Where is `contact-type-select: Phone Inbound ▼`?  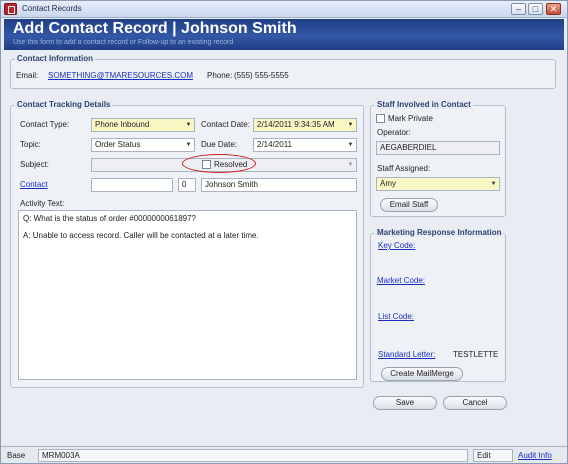
contact-type-select: Phone Inbound ▼ is located at coordinates (143, 125).